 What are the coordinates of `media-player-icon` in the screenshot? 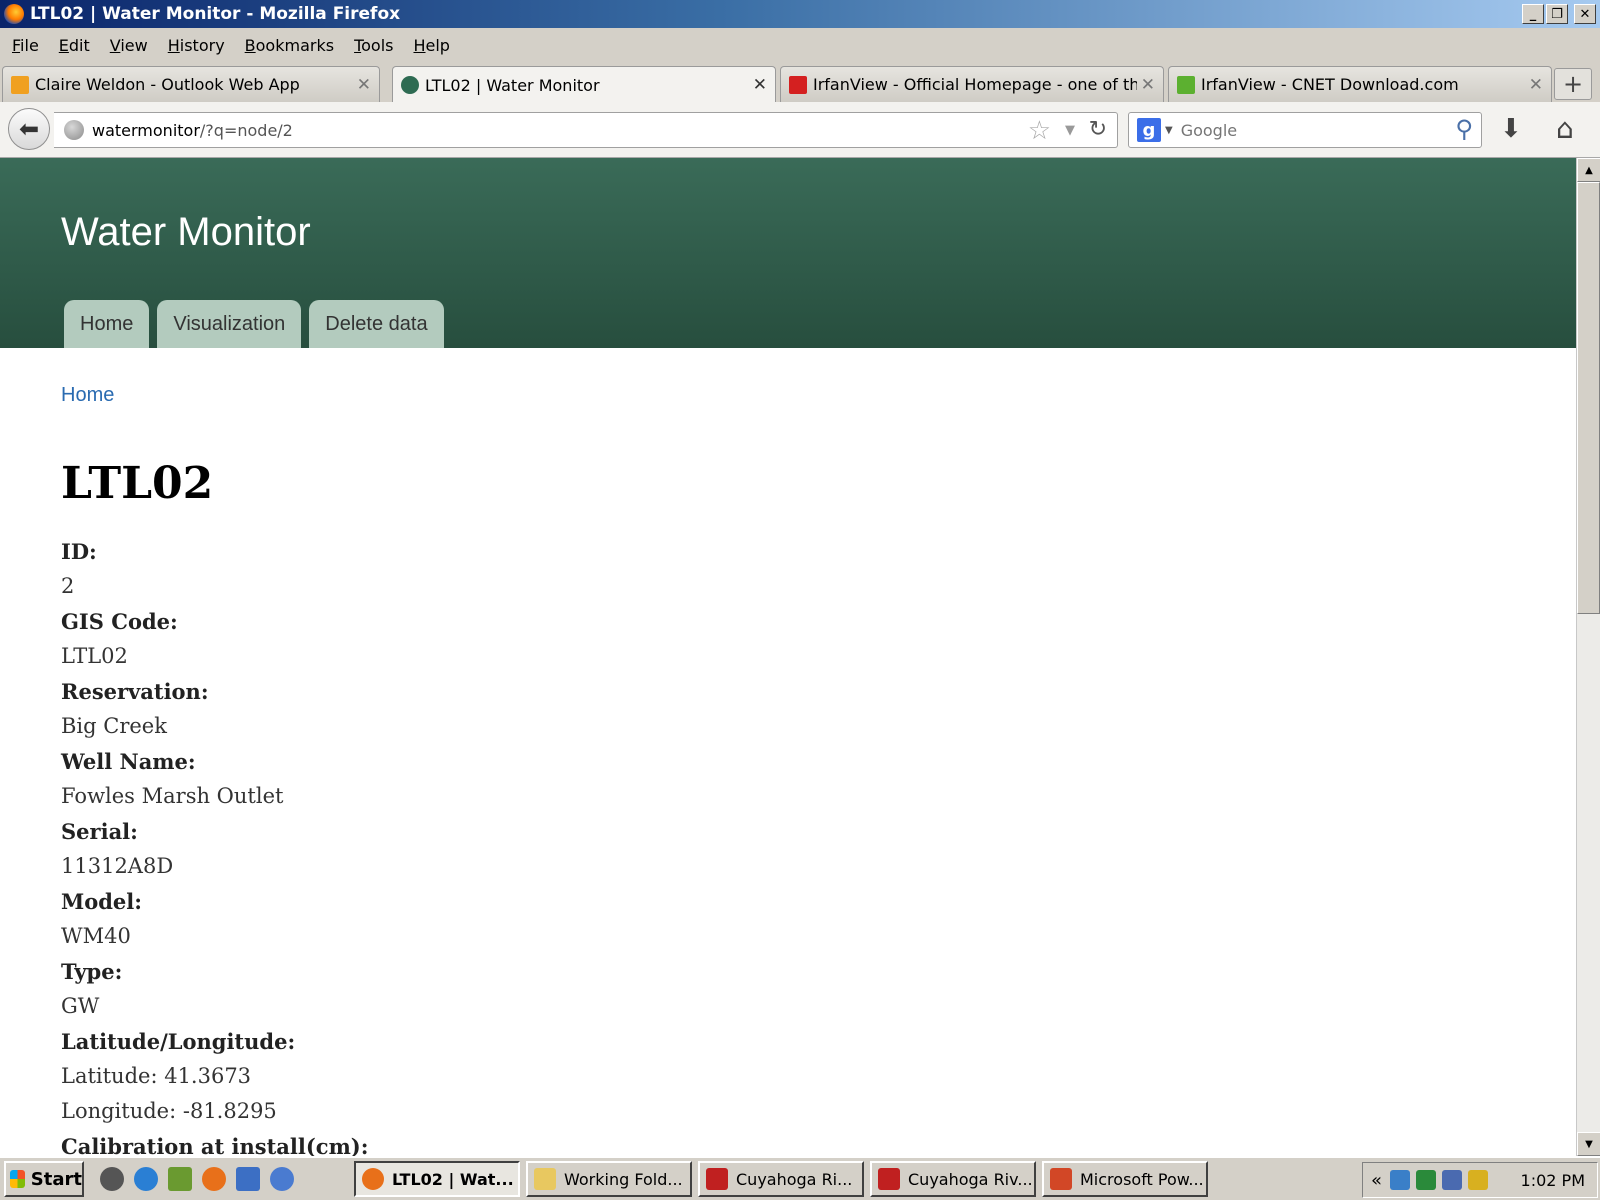 It's located at (282, 1179).